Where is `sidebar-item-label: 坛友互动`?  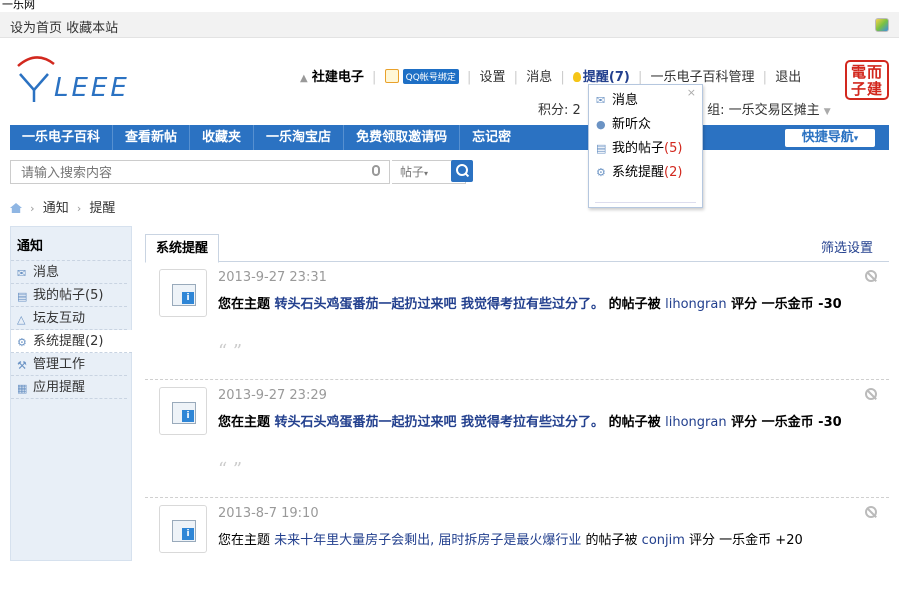 sidebar-item-label: 坛友互动 is located at coordinates (59, 318).